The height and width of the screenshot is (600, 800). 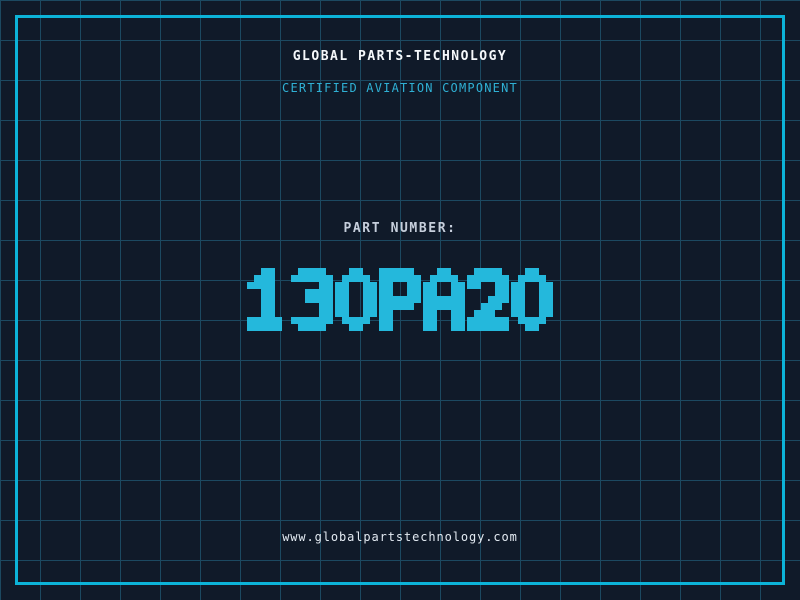 I want to click on company-title: GLOBAL PARTS-TECHNOLOGY, so click(x=400, y=56).